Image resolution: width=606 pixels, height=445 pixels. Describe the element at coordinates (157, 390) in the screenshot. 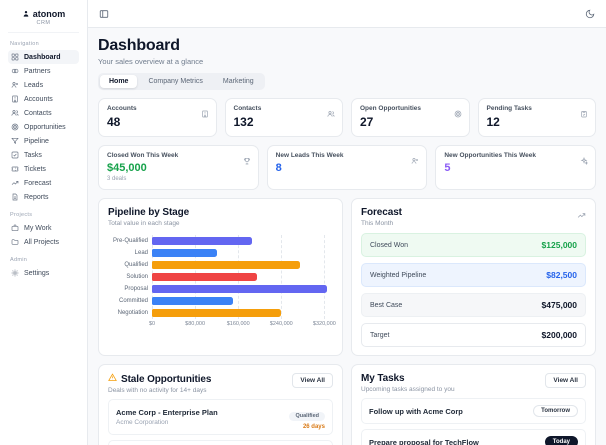

I see `panel-subtitle: Deals with no activity for 14+ days` at that location.